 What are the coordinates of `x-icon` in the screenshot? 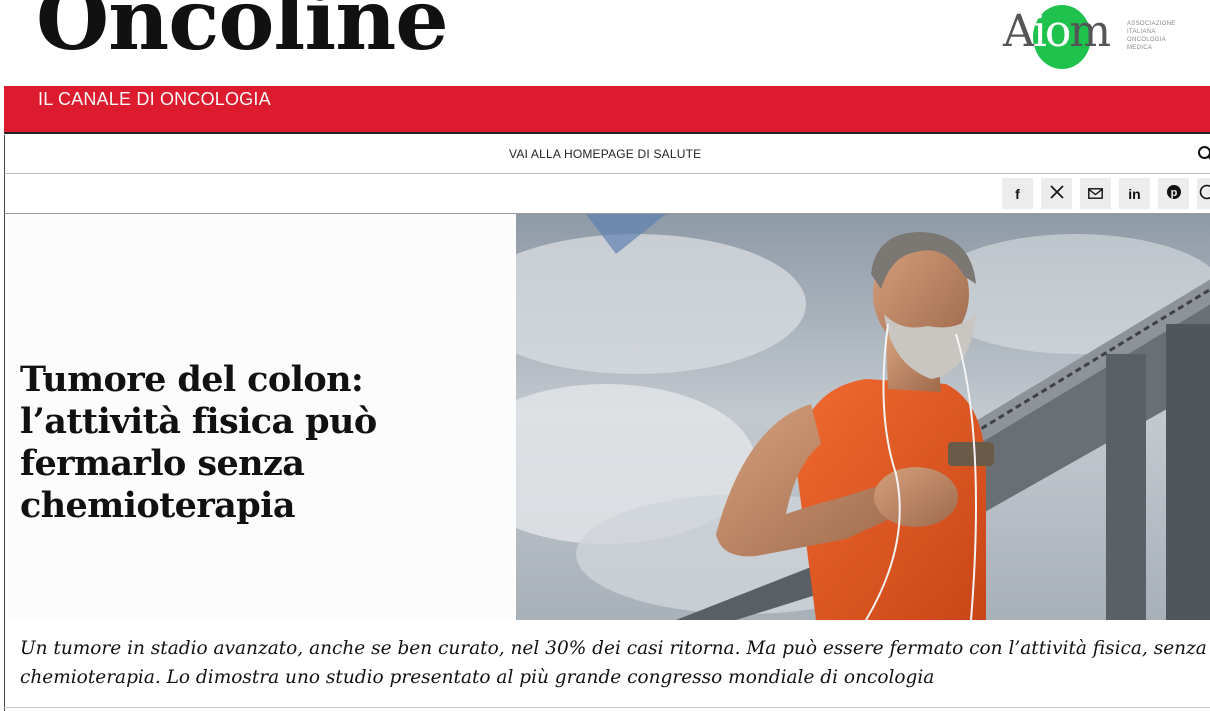 It's located at (1056, 193).